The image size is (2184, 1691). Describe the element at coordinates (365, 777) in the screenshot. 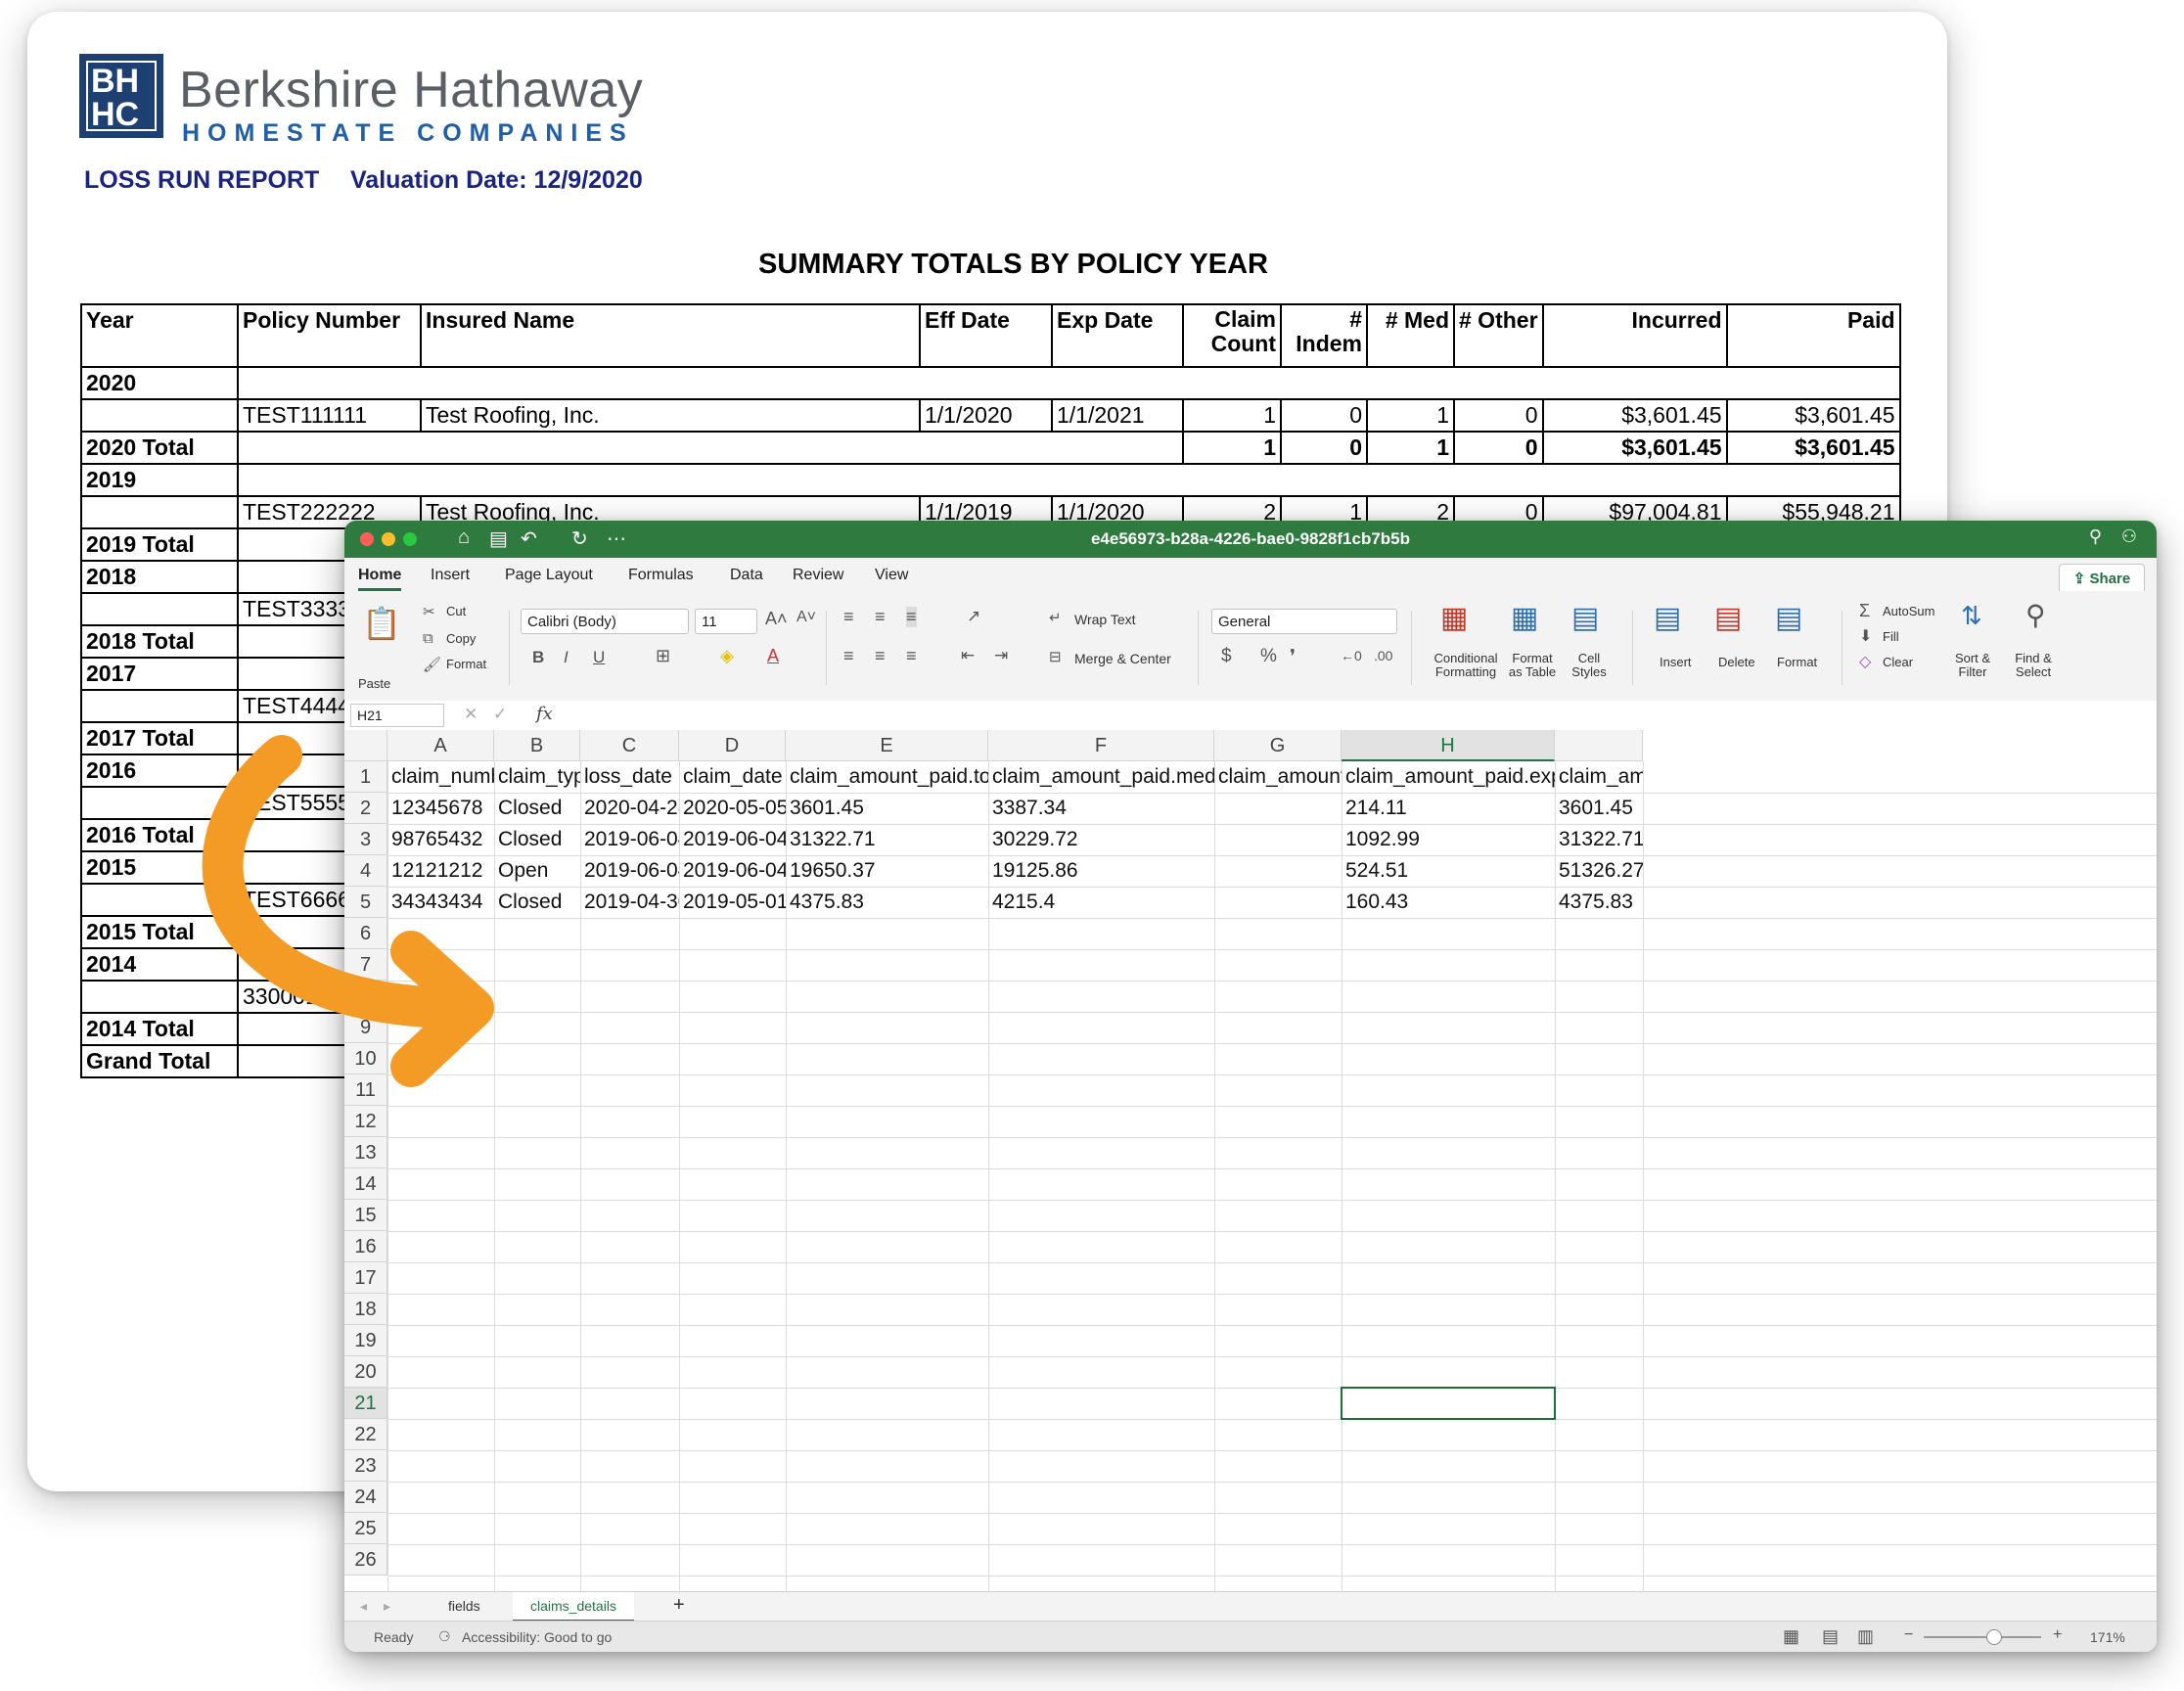

I see `row-header-1: 1` at that location.